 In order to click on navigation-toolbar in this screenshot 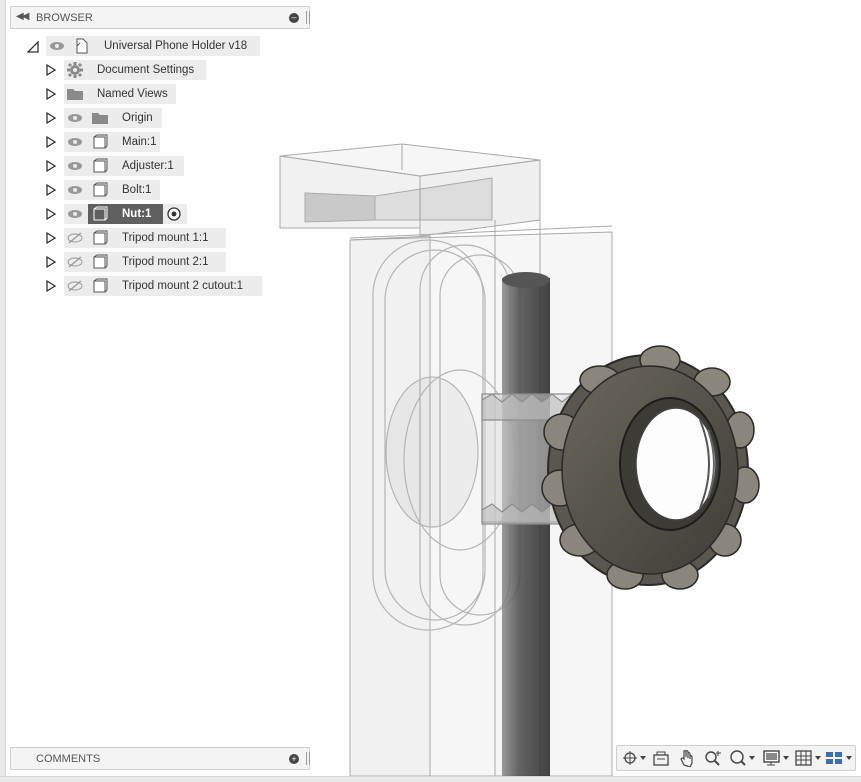, I will do `click(736, 758)`.